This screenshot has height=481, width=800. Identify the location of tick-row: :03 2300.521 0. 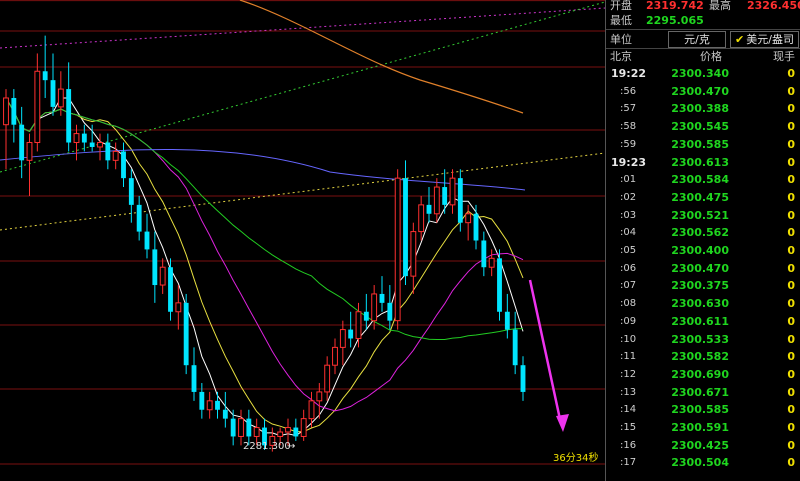
(703, 216).